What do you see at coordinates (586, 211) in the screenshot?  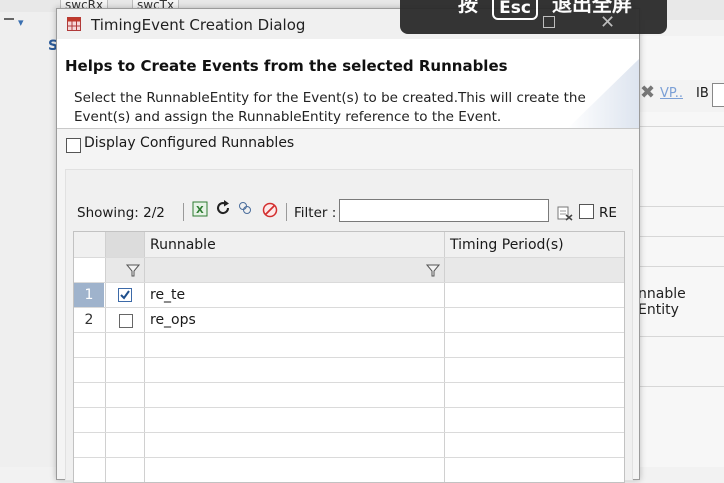 I see `re-checkbox` at bounding box center [586, 211].